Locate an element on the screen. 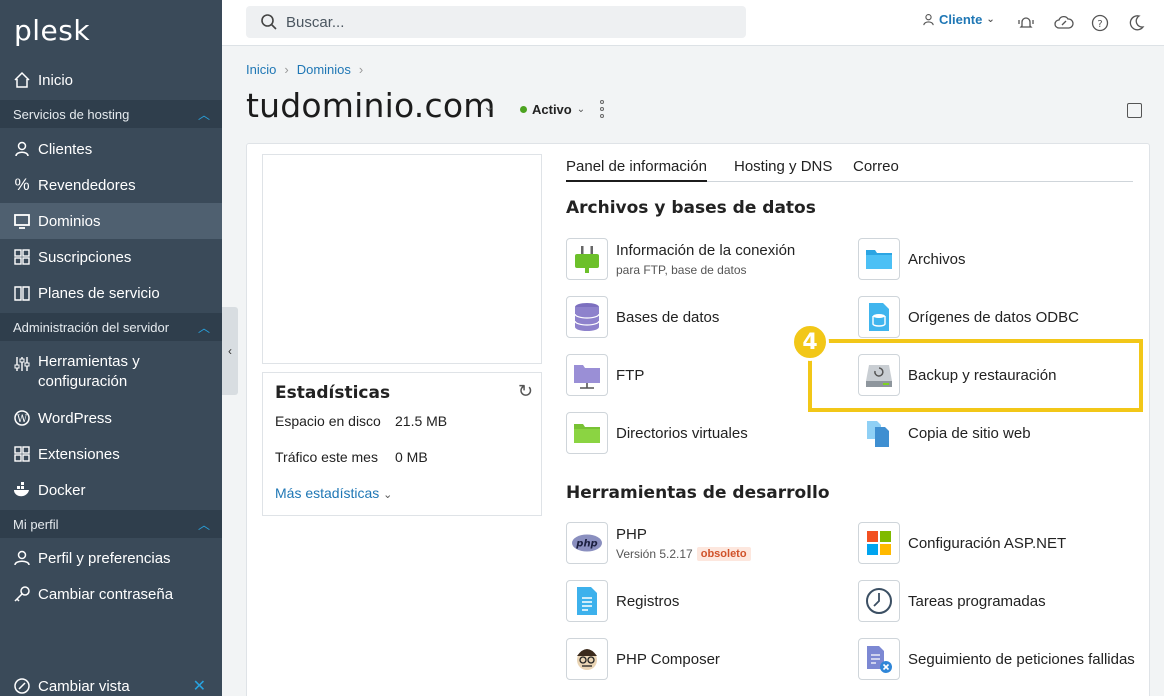 The height and width of the screenshot is (696, 1164). failed-requests-icon is located at coordinates (879, 659).